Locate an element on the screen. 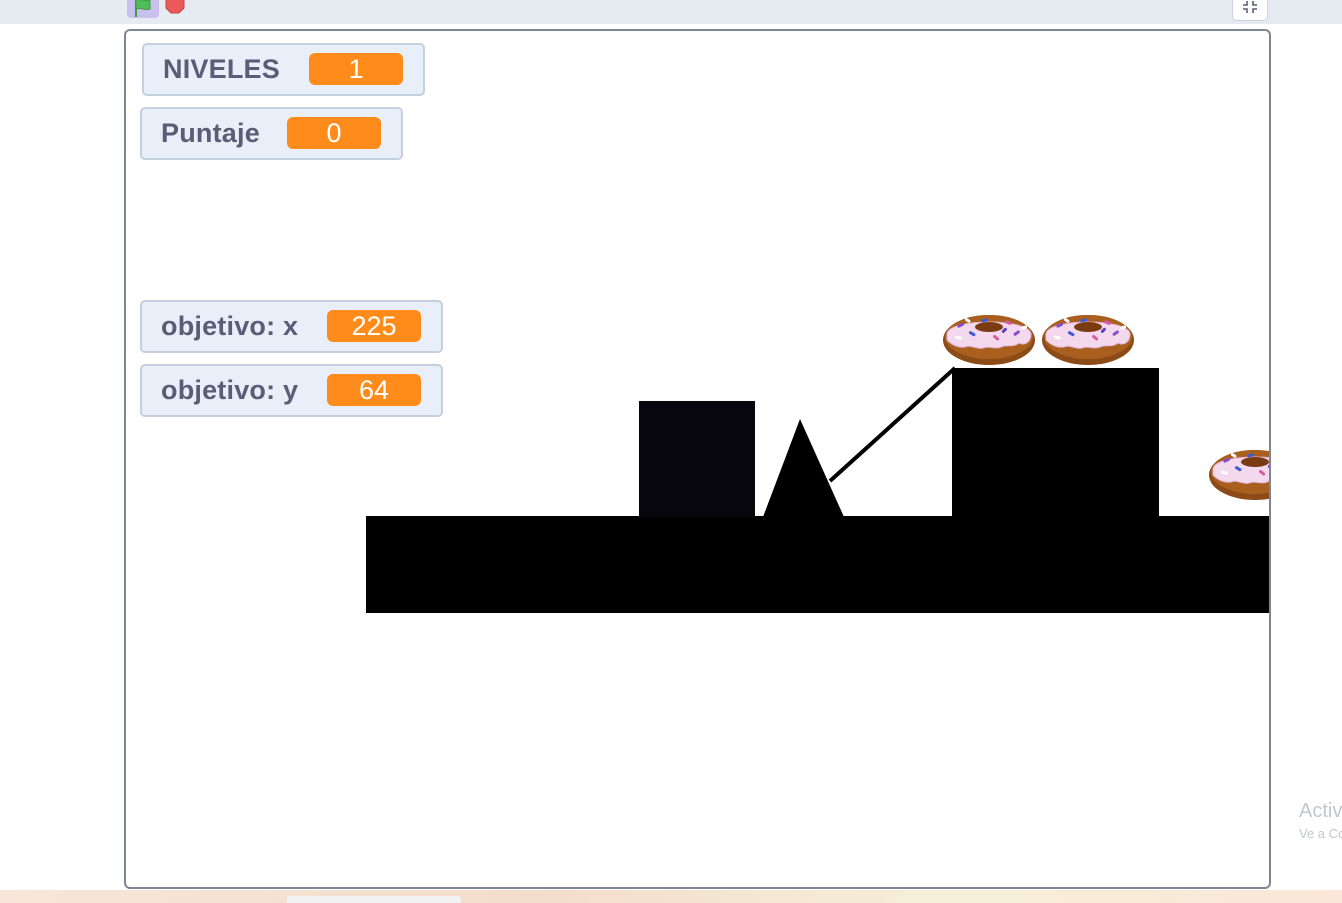  monitor-puntaje: Puntaje 0 is located at coordinates (271, 133).